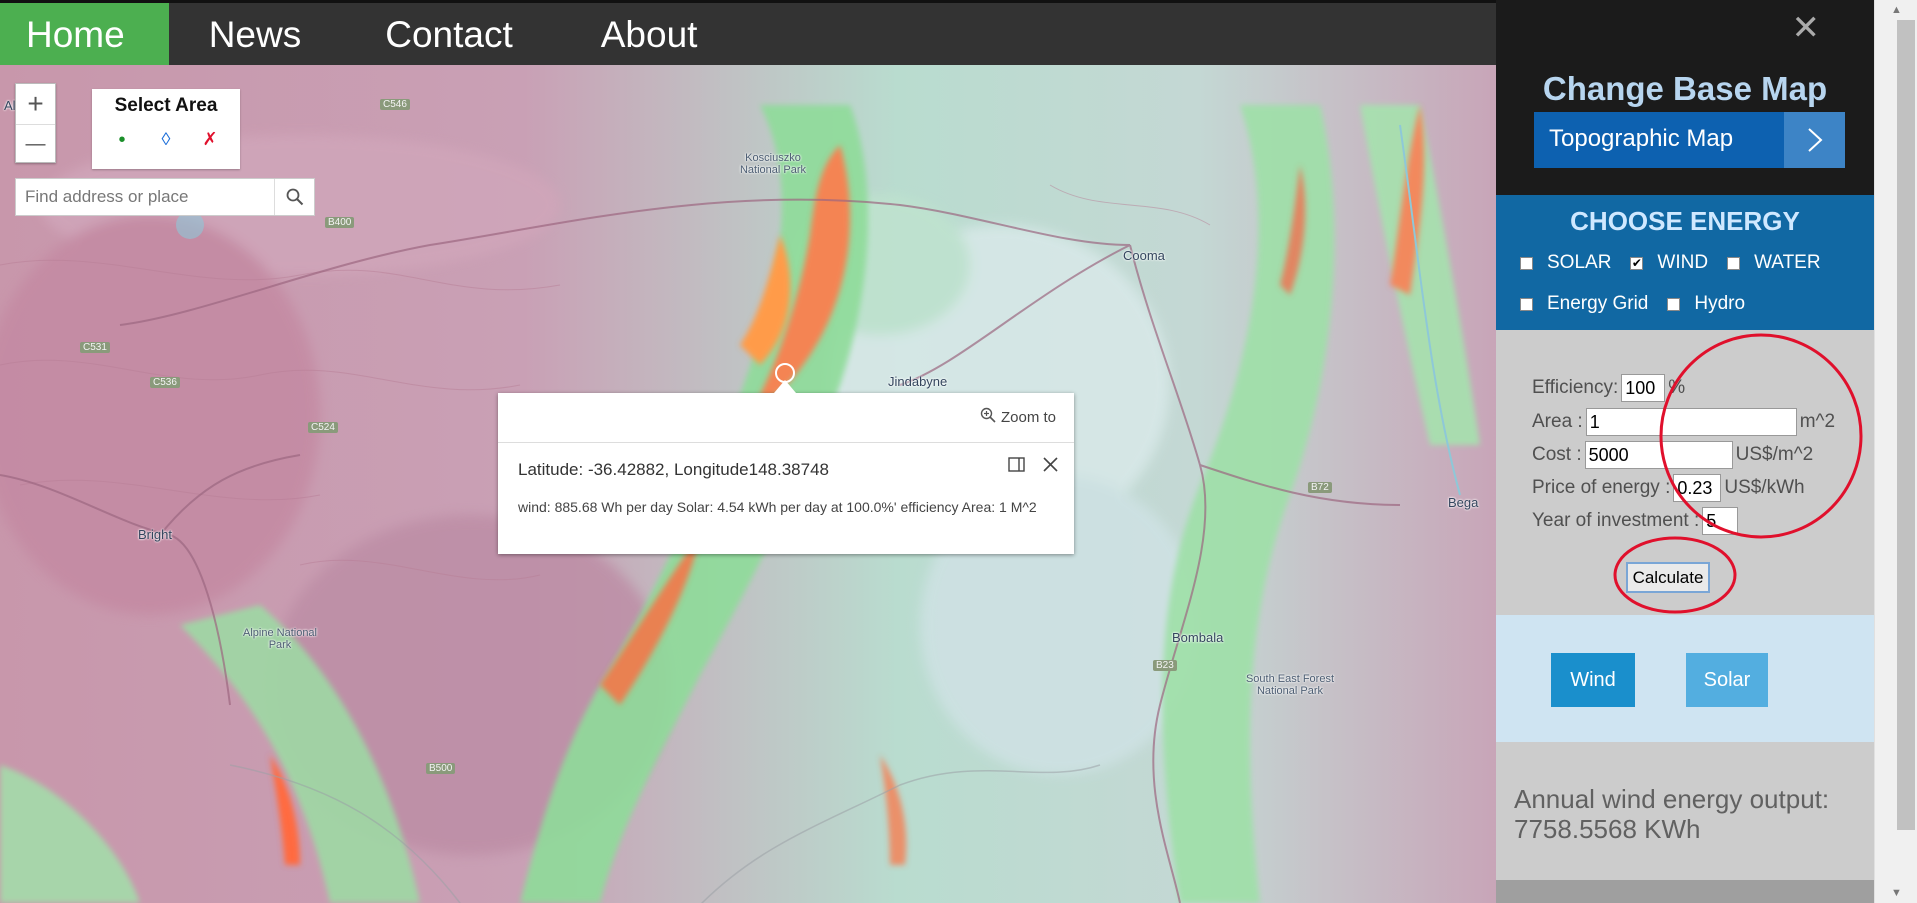 This screenshot has width=1917, height=903. Describe the element at coordinates (1598, 303) in the screenshot. I see `checkbox-energy-grid-label: Energy Grid` at that location.